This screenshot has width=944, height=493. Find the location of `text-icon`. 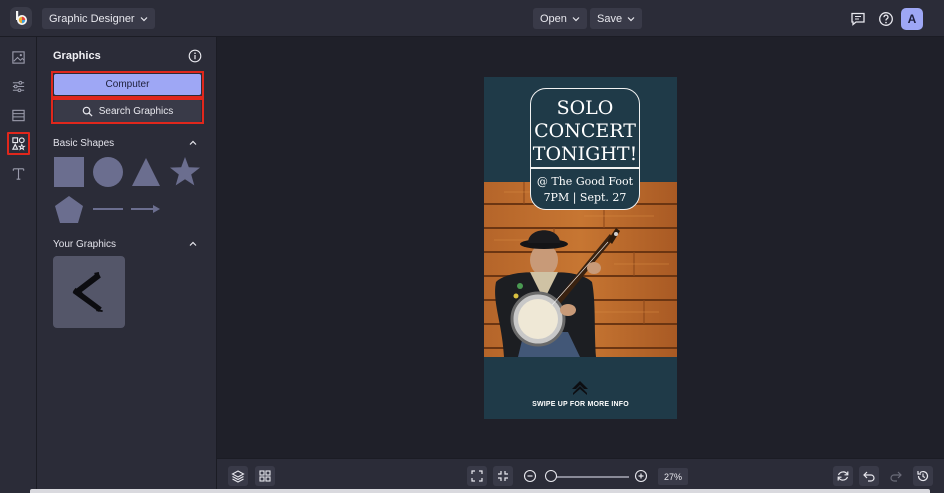

text-icon is located at coordinates (18, 174).